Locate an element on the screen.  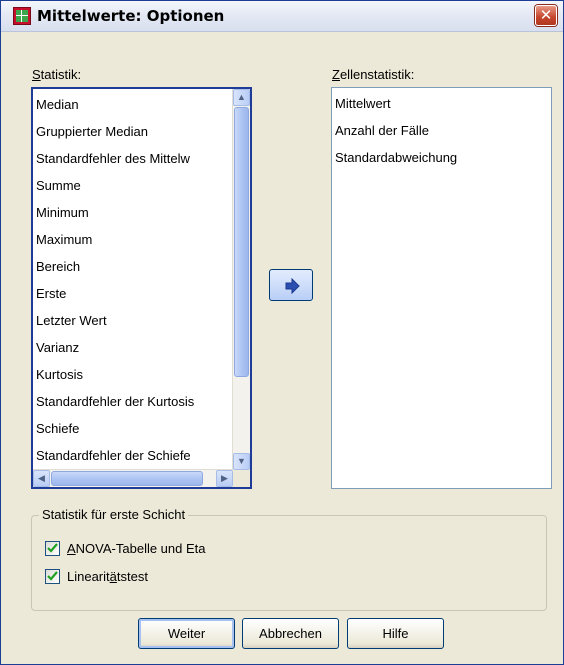
scroll-thumb-vertical is located at coordinates (241, 242).